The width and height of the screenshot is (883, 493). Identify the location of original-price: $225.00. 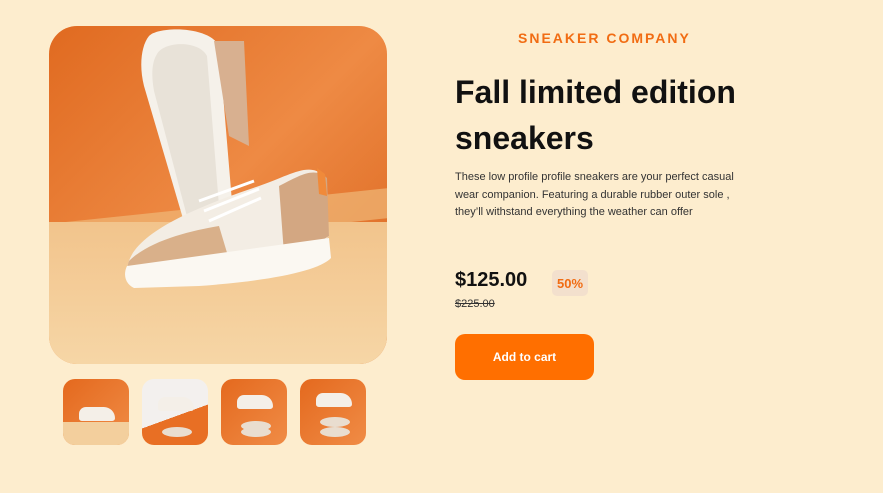
(475, 304).